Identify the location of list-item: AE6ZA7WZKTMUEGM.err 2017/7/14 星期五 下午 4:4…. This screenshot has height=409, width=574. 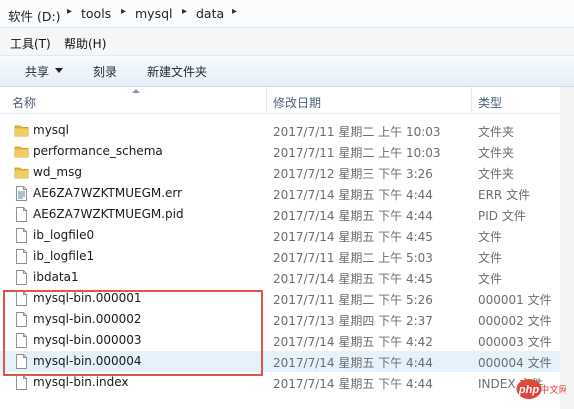
(280, 193).